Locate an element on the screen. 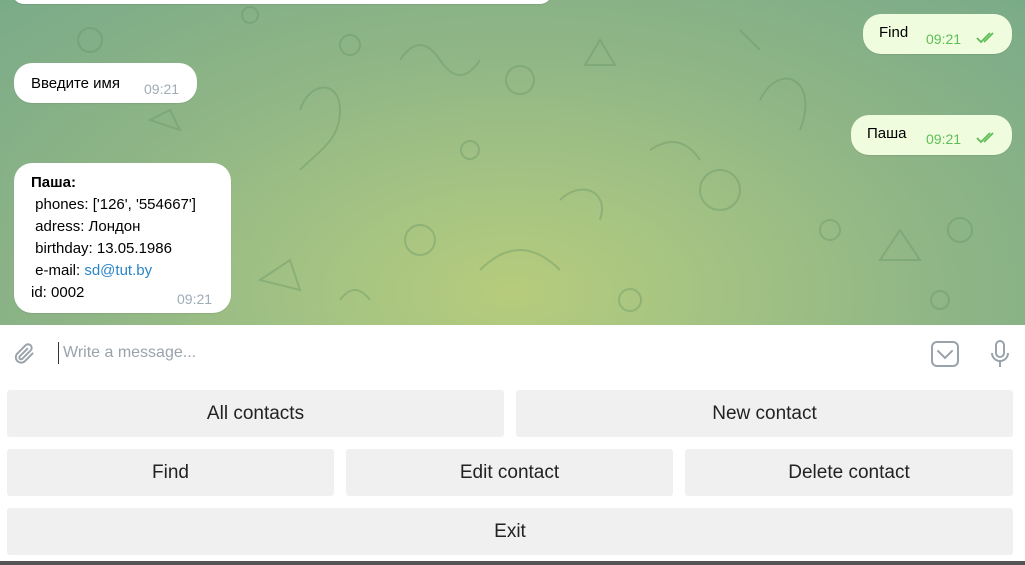 The height and width of the screenshot is (565, 1025). contact-id: id: 0002 is located at coordinates (58, 292).